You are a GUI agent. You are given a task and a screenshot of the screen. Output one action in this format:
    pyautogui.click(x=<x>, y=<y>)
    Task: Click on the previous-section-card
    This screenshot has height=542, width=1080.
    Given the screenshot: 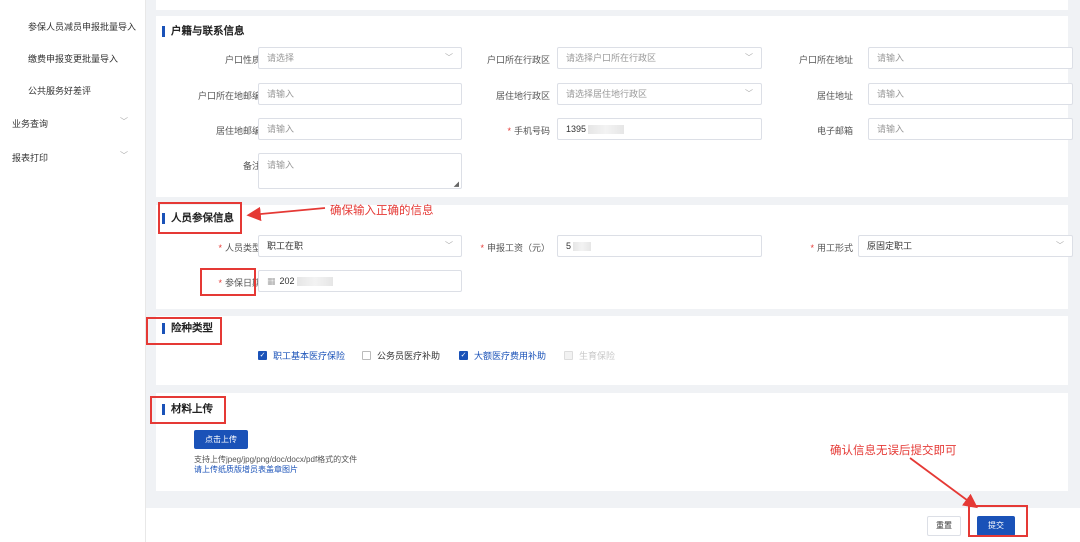 What is the action you would take?
    pyautogui.click(x=612, y=5)
    